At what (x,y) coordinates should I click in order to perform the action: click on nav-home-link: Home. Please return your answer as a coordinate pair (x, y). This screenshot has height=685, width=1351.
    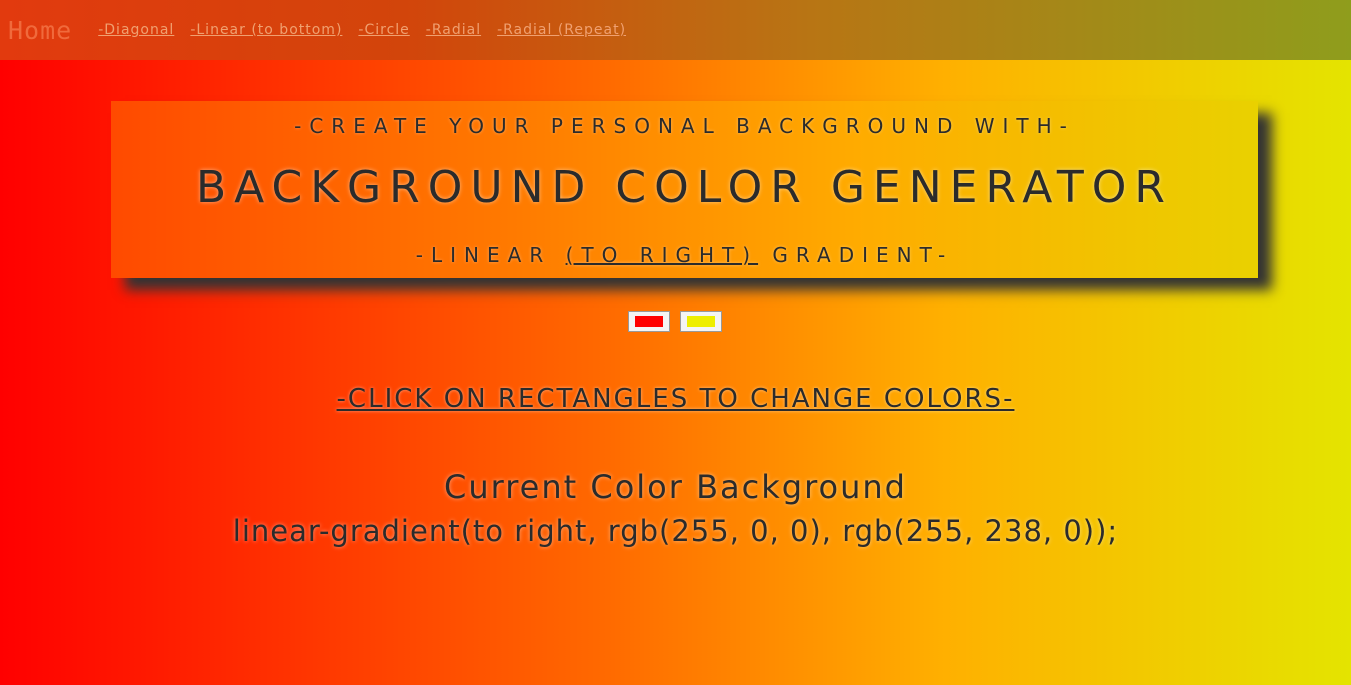
    Looking at the image, I should click on (40, 30).